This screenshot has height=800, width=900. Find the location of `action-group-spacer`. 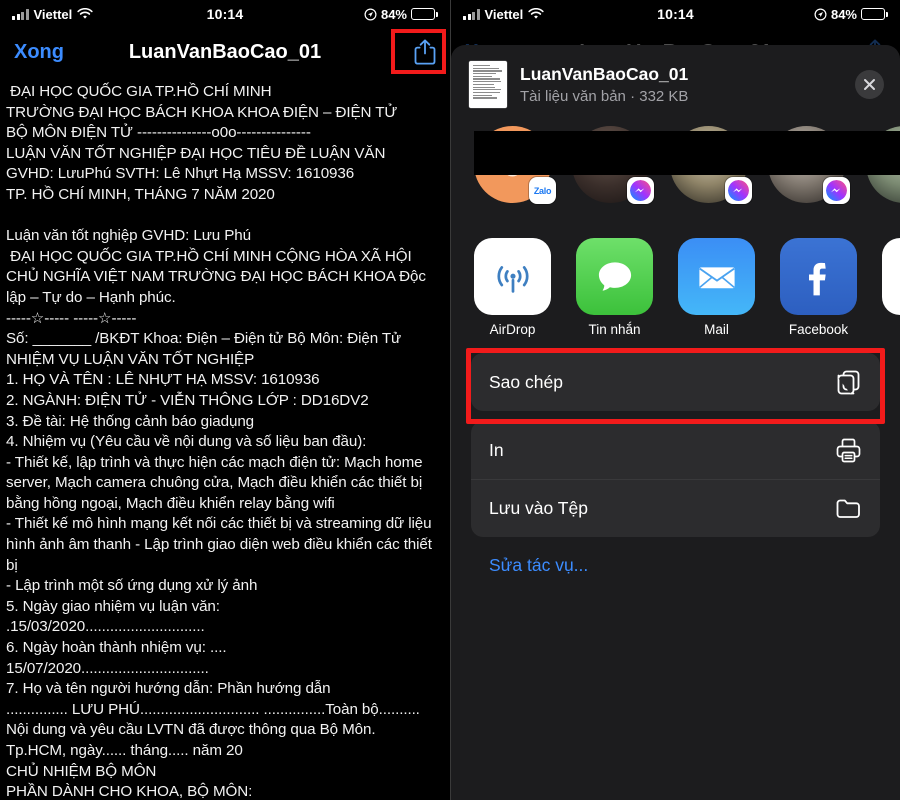

action-group-spacer is located at coordinates (675, 416).